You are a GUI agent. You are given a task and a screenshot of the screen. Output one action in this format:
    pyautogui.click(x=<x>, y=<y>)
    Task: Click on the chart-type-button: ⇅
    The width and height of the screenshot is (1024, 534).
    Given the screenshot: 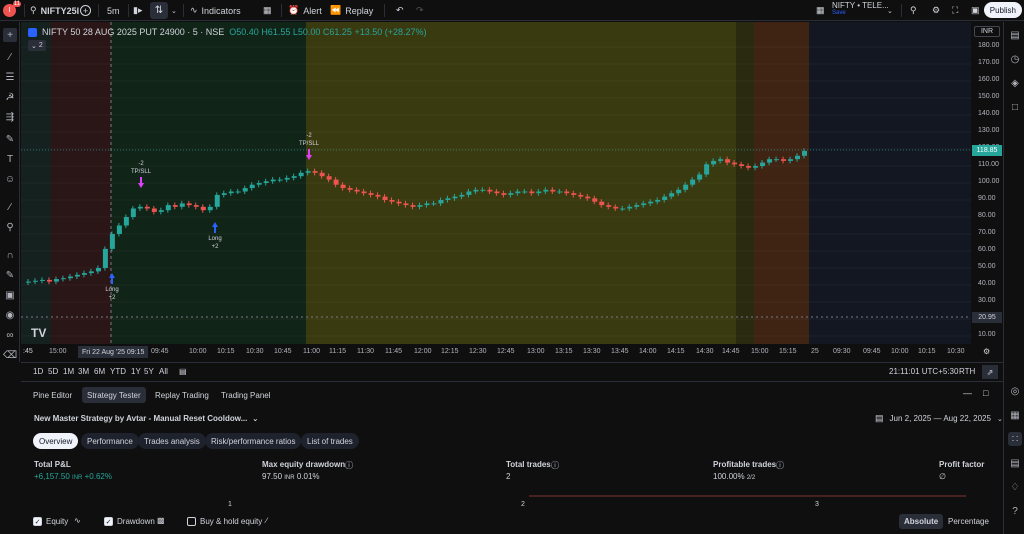 What is the action you would take?
    pyautogui.click(x=159, y=10)
    